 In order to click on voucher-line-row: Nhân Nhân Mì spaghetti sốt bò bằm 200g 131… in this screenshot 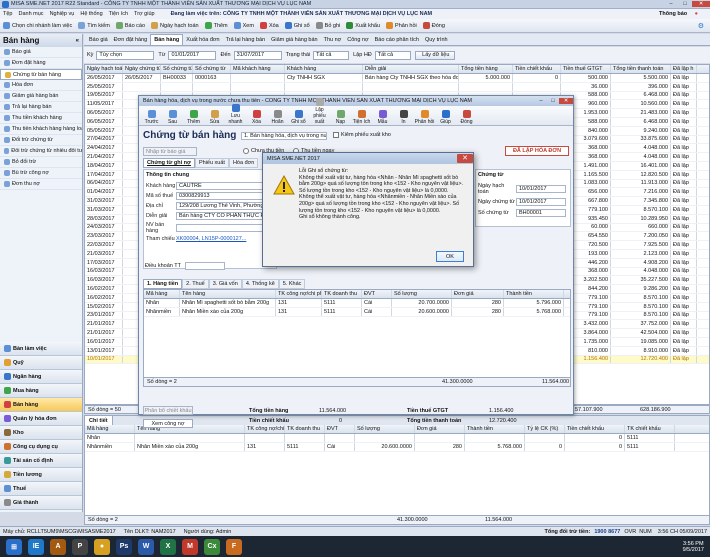, I will do `click(357, 303)`.